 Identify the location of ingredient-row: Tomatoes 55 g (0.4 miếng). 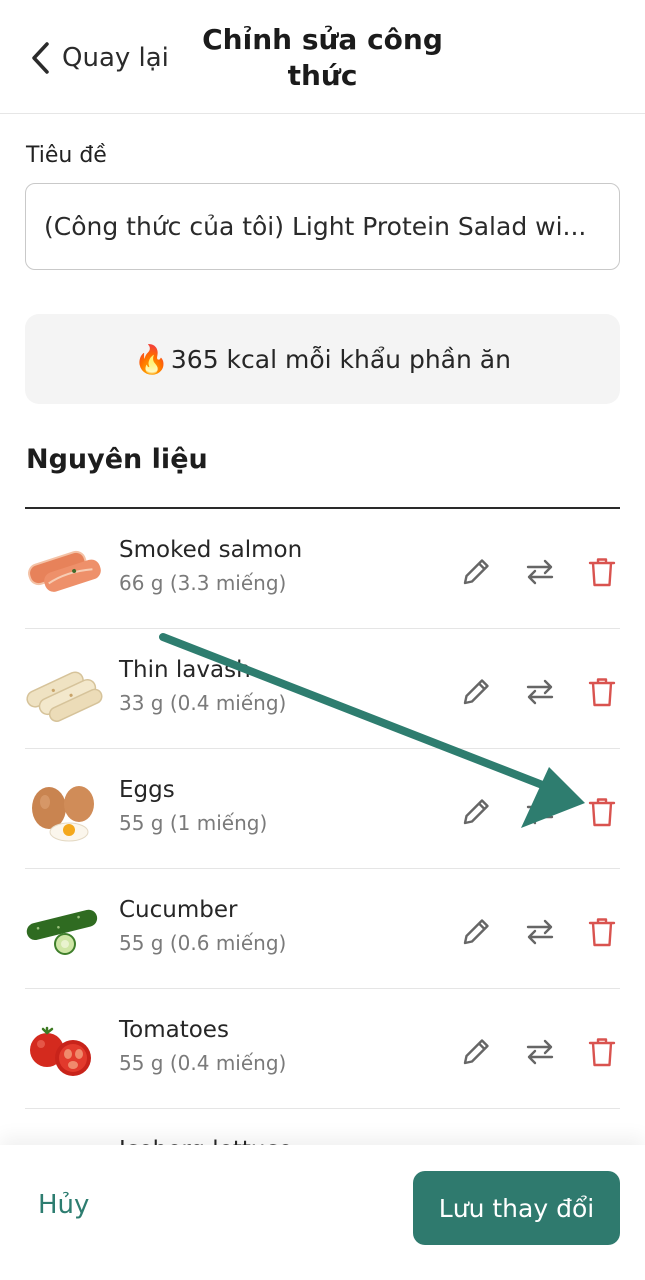
(322, 1049).